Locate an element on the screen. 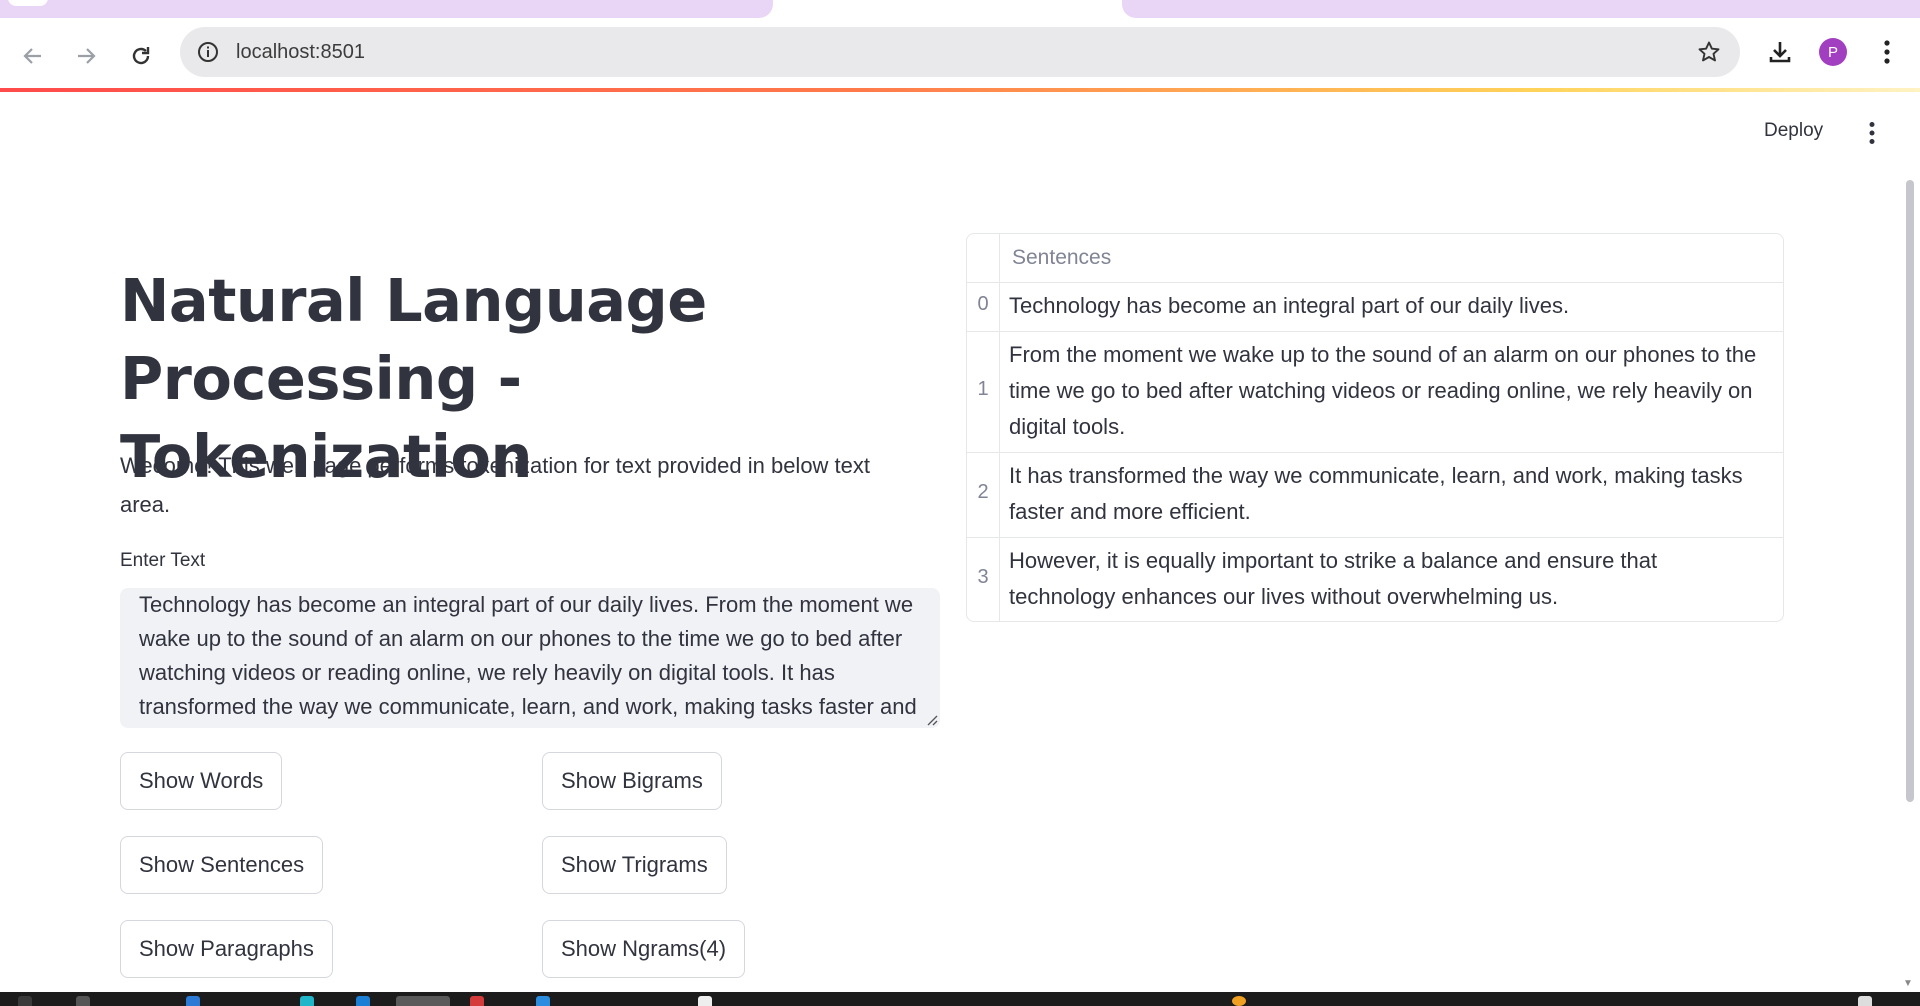 Image resolution: width=1920 pixels, height=1006 pixels. app-menu-button is located at coordinates (1872, 133).